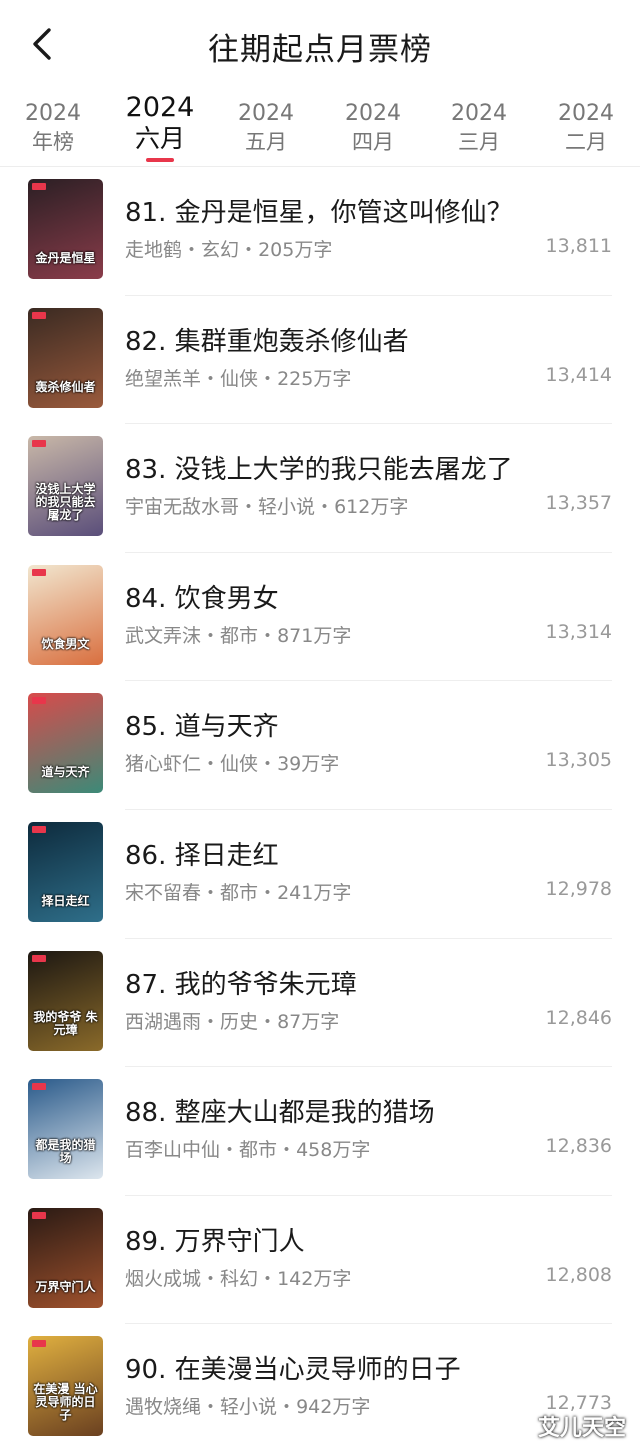  I want to click on book-row: 我的爷爷 朱元璋 87. 我的爷爷朱元璋 西湖遇雨・历史・87万字 12,846, so click(320, 1003).